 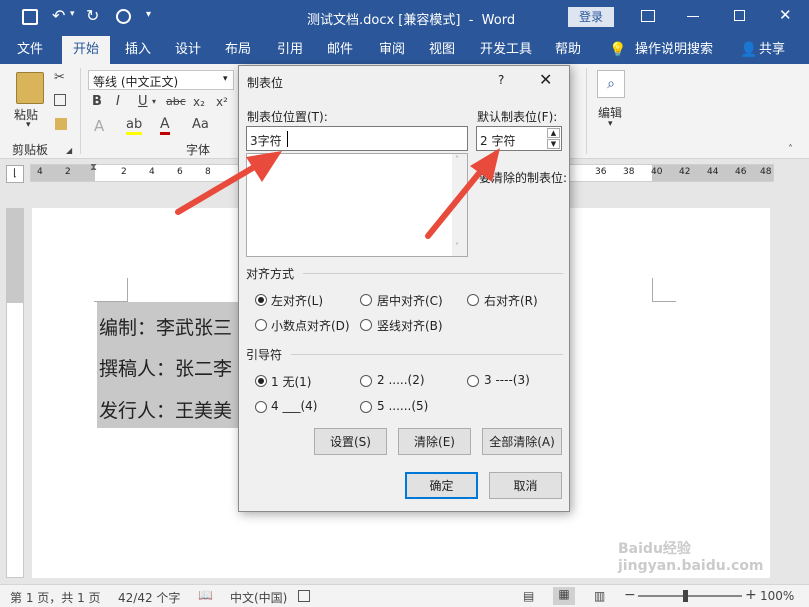 I want to click on annotation-arrows, so click(x=337, y=193).